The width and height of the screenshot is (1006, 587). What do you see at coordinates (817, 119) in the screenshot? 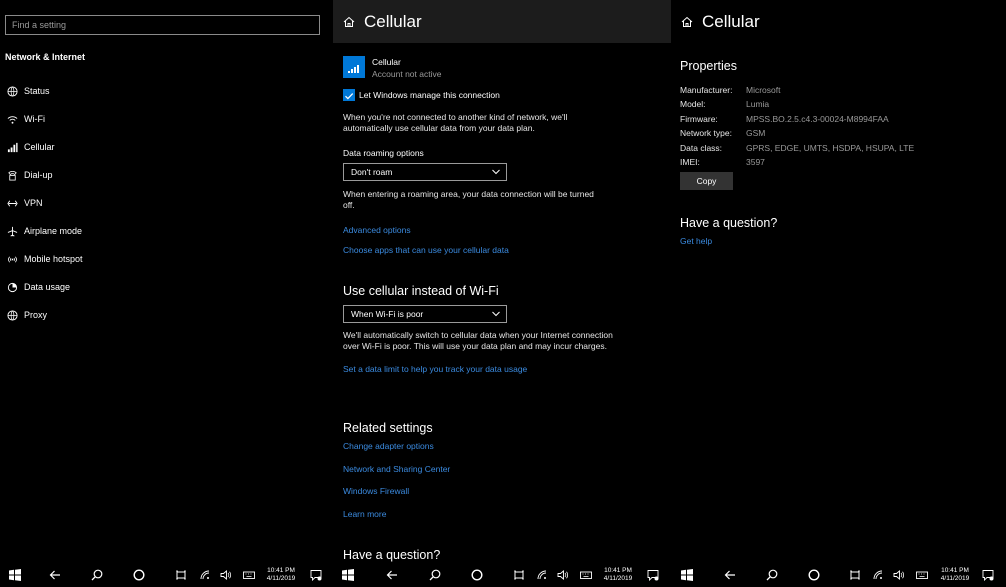
I see `property-value: MPSS.BO.2.5.c4.3-00024-M8994FAA` at bounding box center [817, 119].